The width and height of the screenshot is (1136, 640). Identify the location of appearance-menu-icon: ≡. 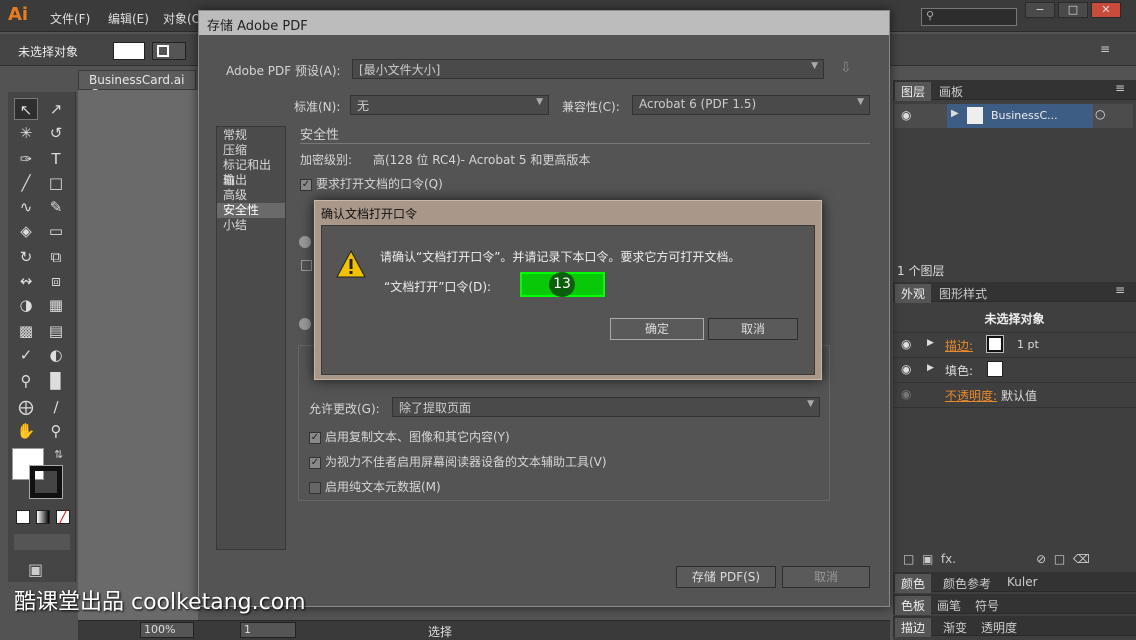
(1120, 290).